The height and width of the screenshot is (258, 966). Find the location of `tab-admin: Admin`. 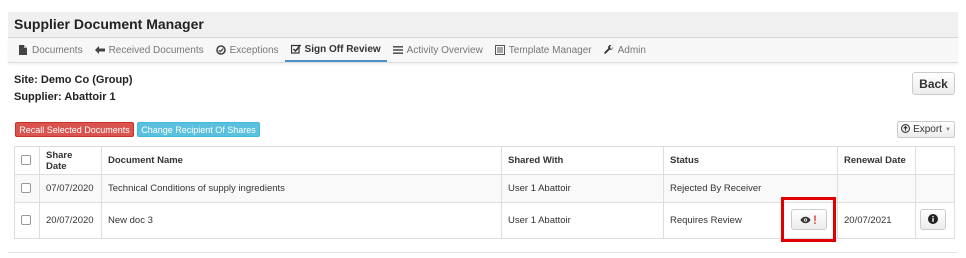

tab-admin: Admin is located at coordinates (625, 50).